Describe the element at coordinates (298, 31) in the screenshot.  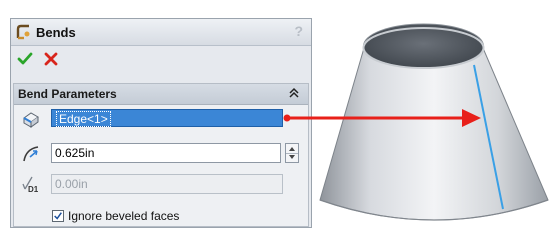
I see `help-button: ?` at that location.